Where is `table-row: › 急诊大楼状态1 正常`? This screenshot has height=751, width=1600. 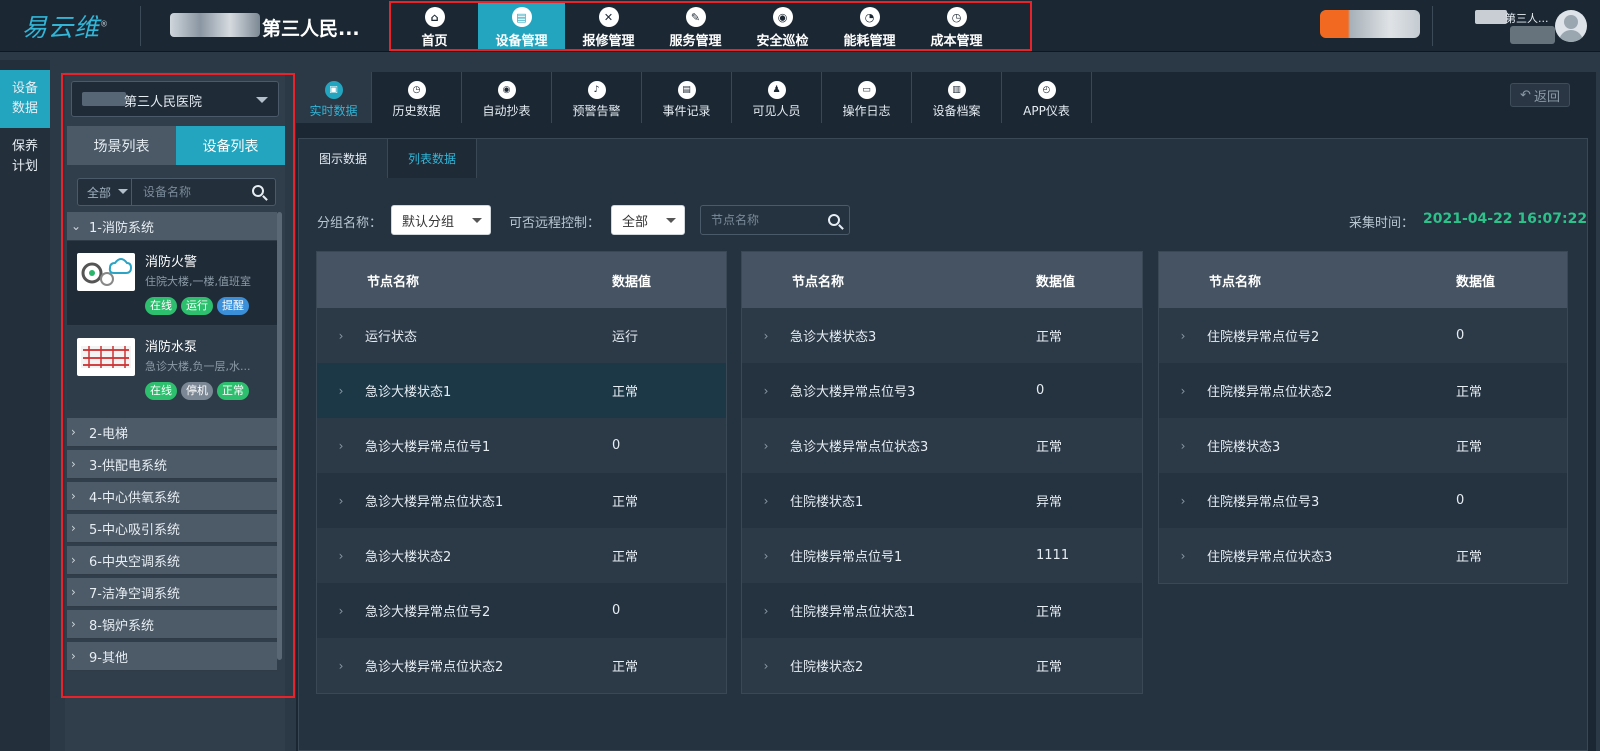
table-row: › 急诊大楼状态1 正常 is located at coordinates (521, 390).